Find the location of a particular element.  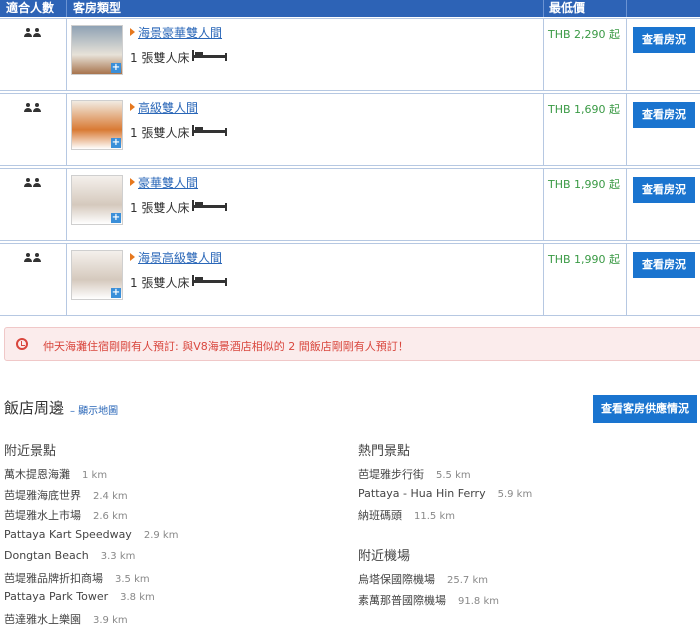

room-name-link: 海景高級雙人間 is located at coordinates (180, 257).